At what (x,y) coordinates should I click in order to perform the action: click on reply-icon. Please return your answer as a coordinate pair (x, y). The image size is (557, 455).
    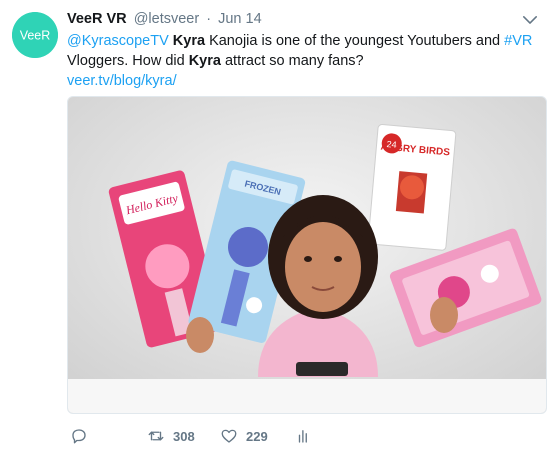
    Looking at the image, I should click on (79, 436).